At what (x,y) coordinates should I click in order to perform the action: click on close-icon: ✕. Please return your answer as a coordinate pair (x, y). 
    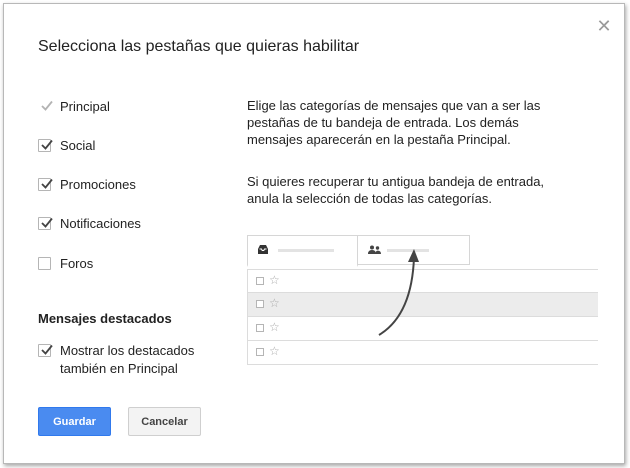
    Looking at the image, I should click on (604, 26).